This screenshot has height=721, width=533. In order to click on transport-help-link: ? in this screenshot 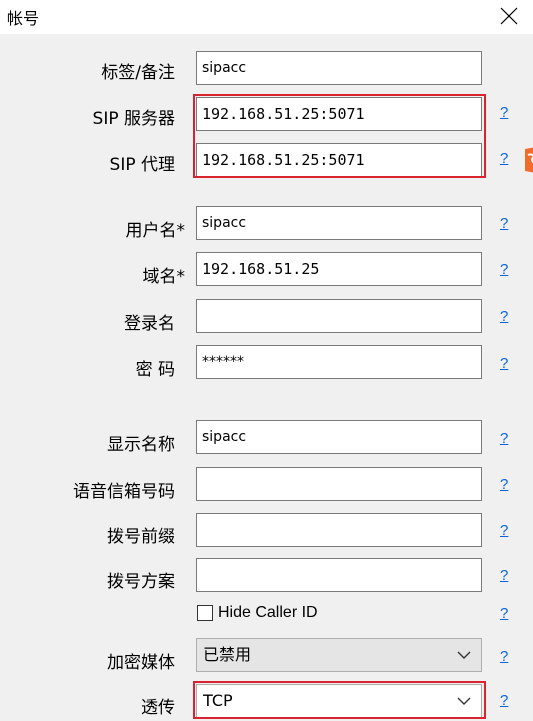, I will do `click(504, 700)`.